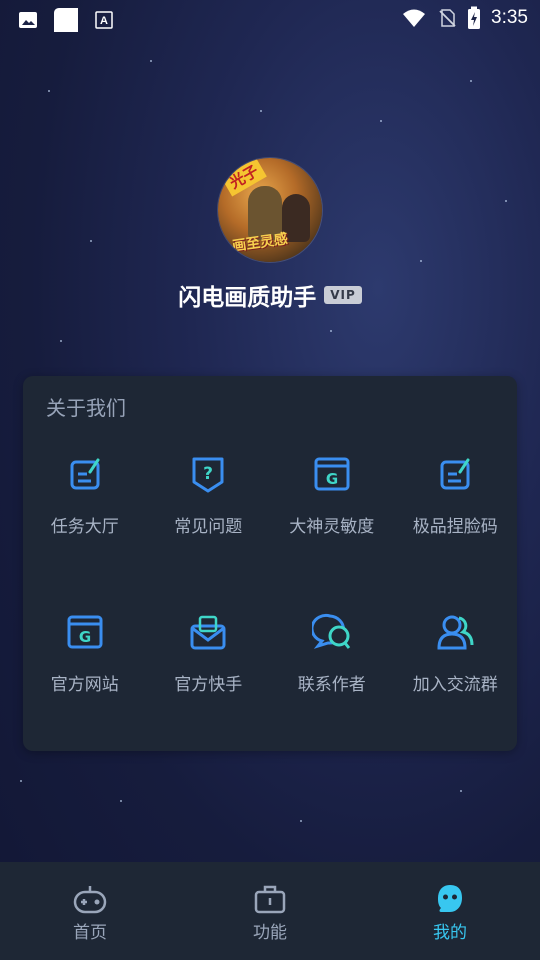  What do you see at coordinates (260, 243) in the screenshot?
I see `avatar-caption: 画至灵感` at bounding box center [260, 243].